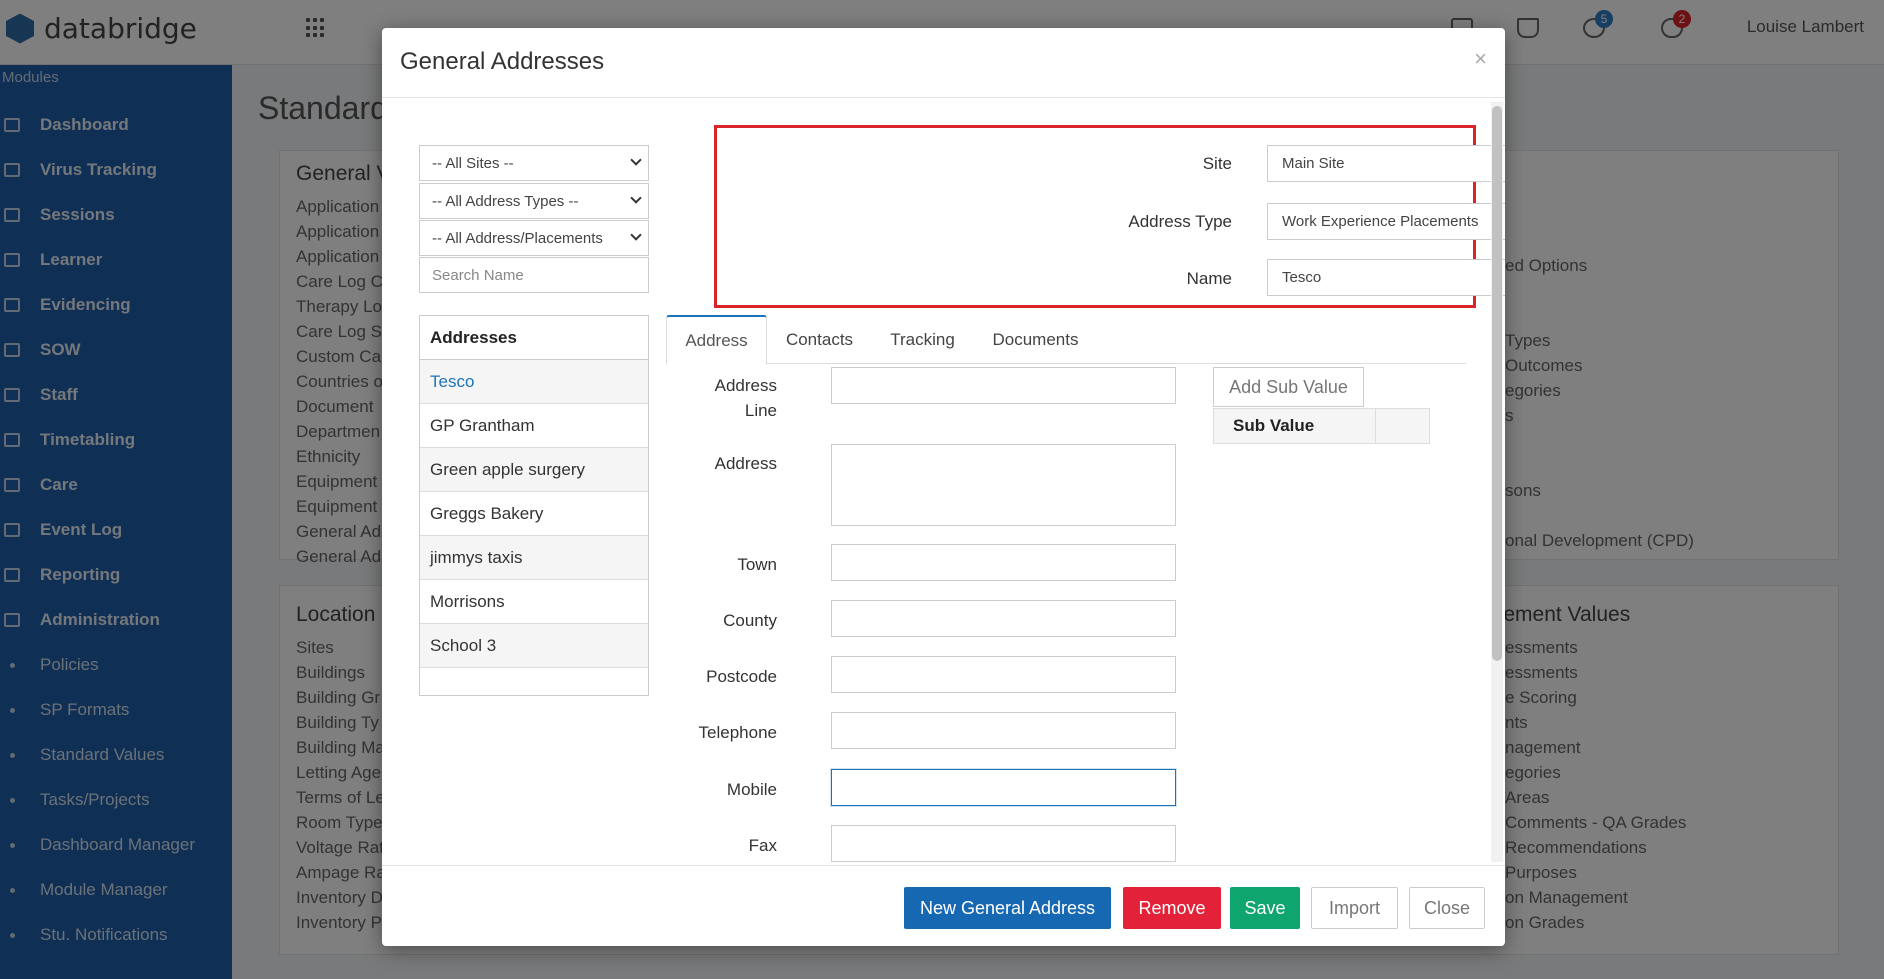  What do you see at coordinates (757, 564) in the screenshot?
I see `town-label: Town` at bounding box center [757, 564].